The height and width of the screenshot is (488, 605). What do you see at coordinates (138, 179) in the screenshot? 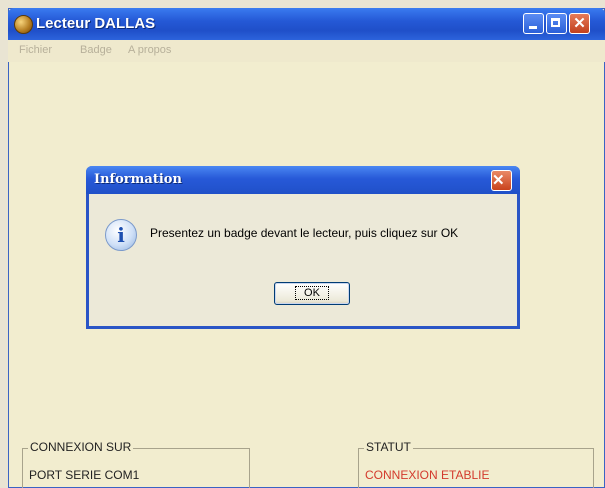
I see `dialog-title: Information` at bounding box center [138, 179].